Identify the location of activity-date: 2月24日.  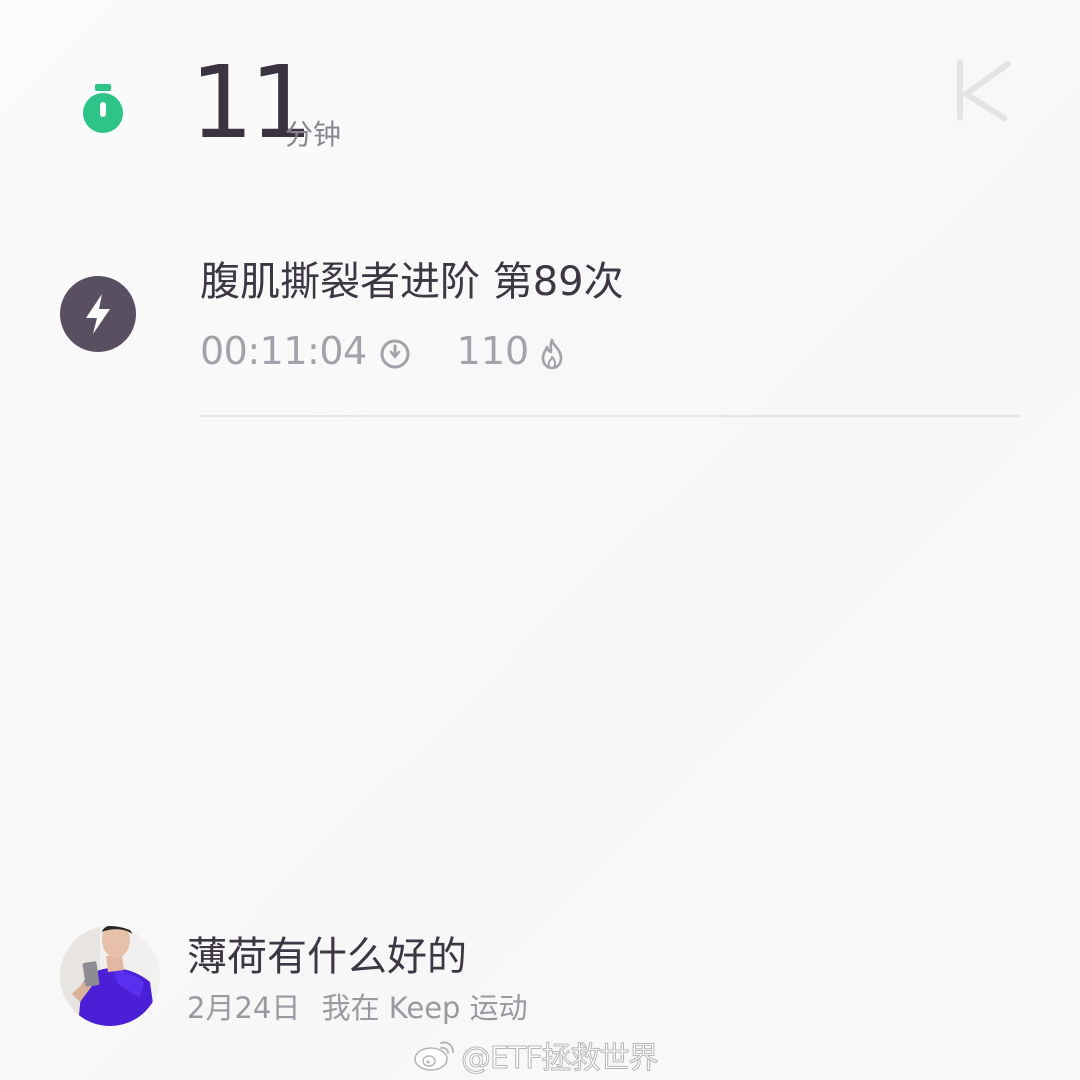
(244, 1008).